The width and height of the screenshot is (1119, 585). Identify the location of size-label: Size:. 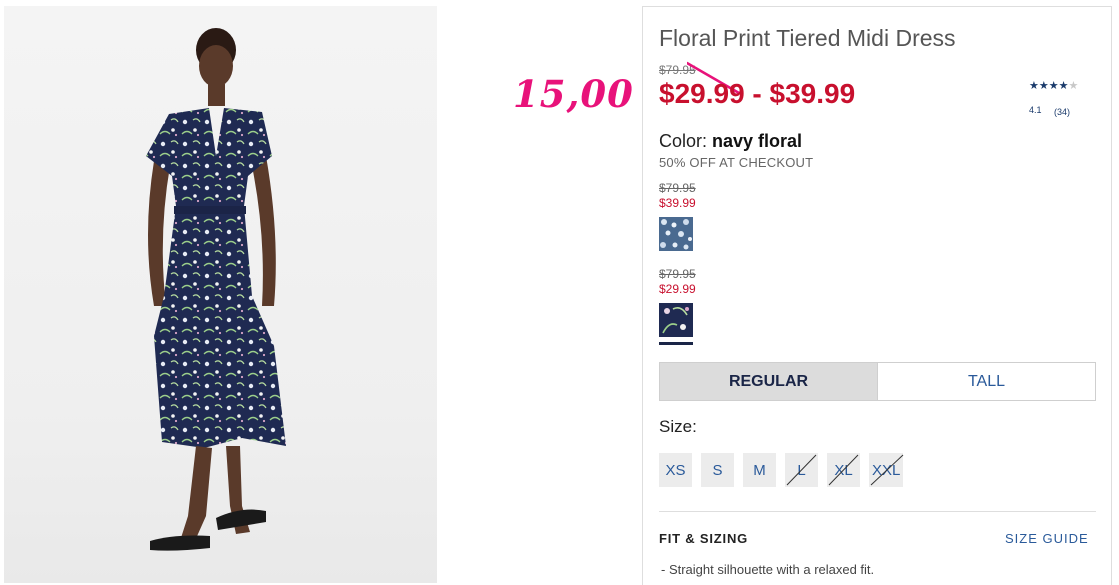
(678, 426).